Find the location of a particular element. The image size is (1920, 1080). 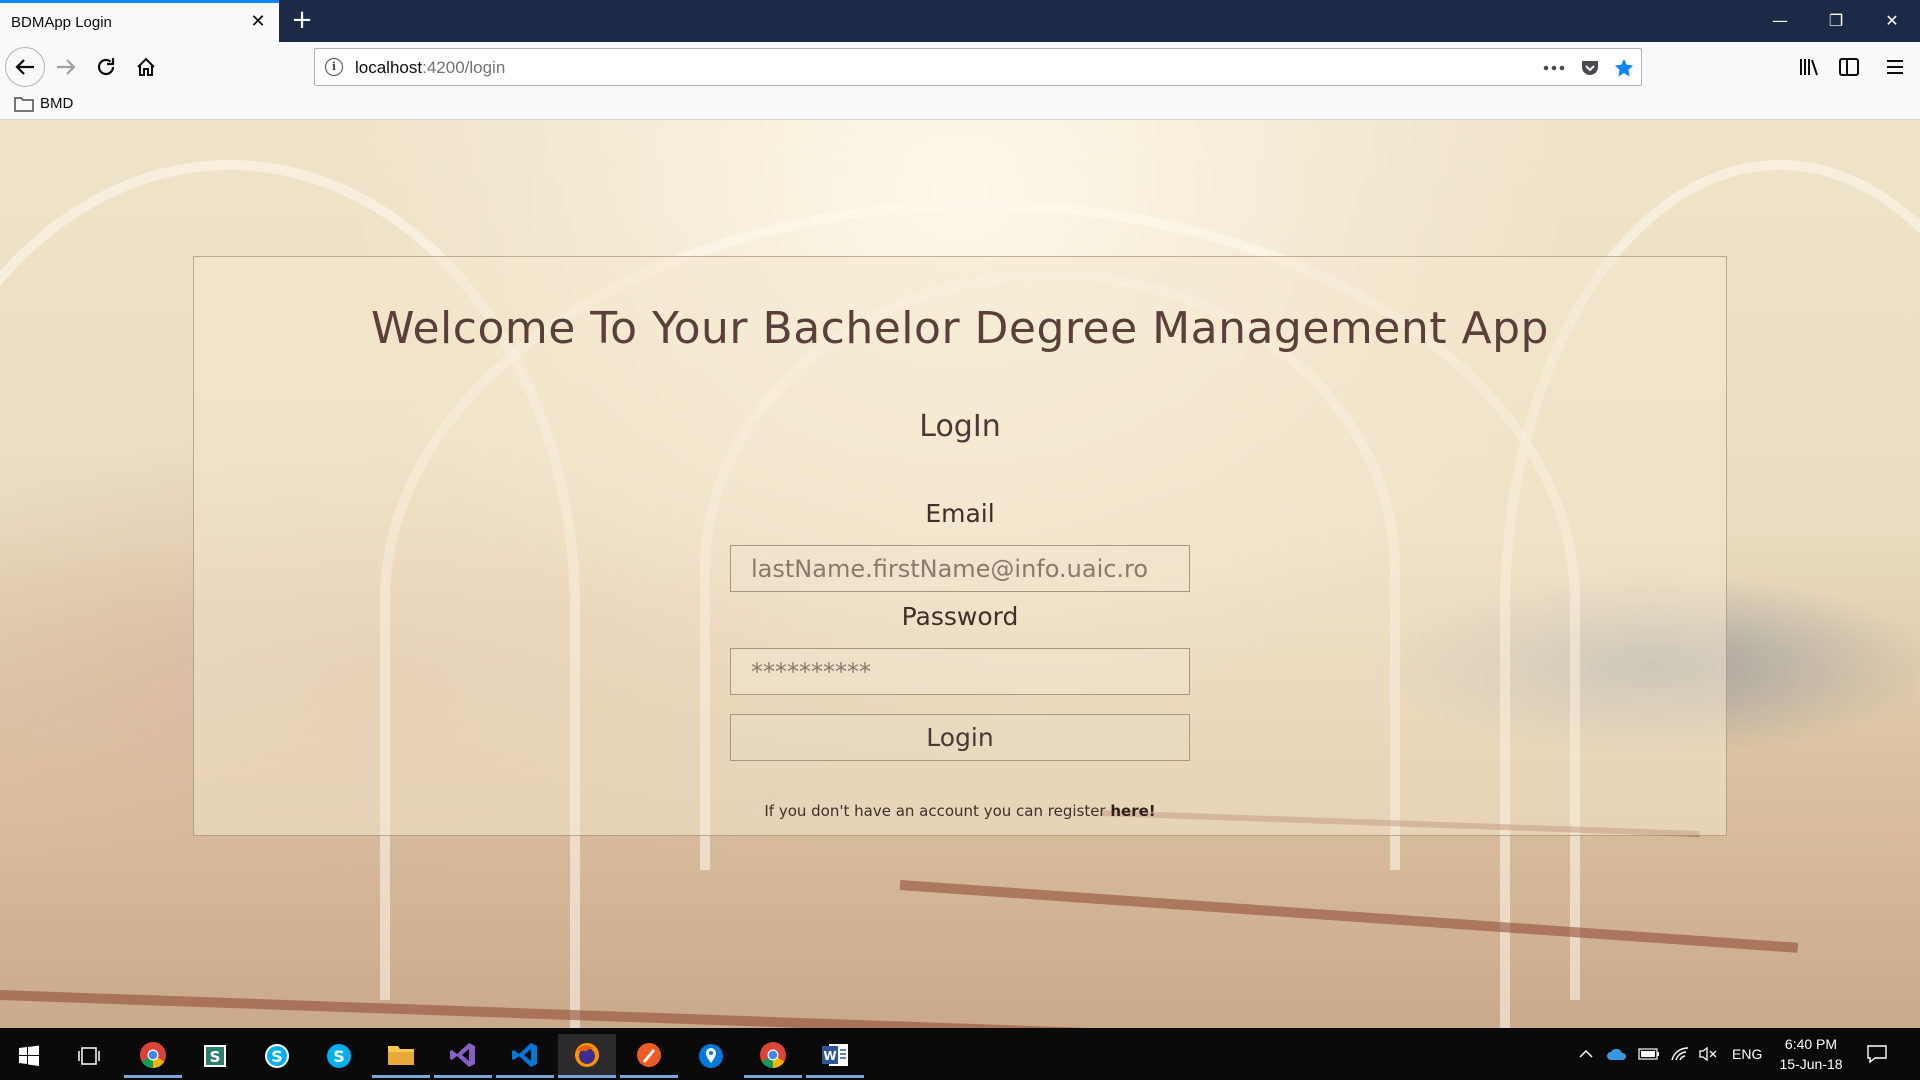

sway-icon: S is located at coordinates (215, 1056).